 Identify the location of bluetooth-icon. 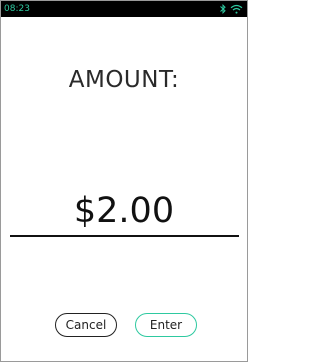
(223, 9).